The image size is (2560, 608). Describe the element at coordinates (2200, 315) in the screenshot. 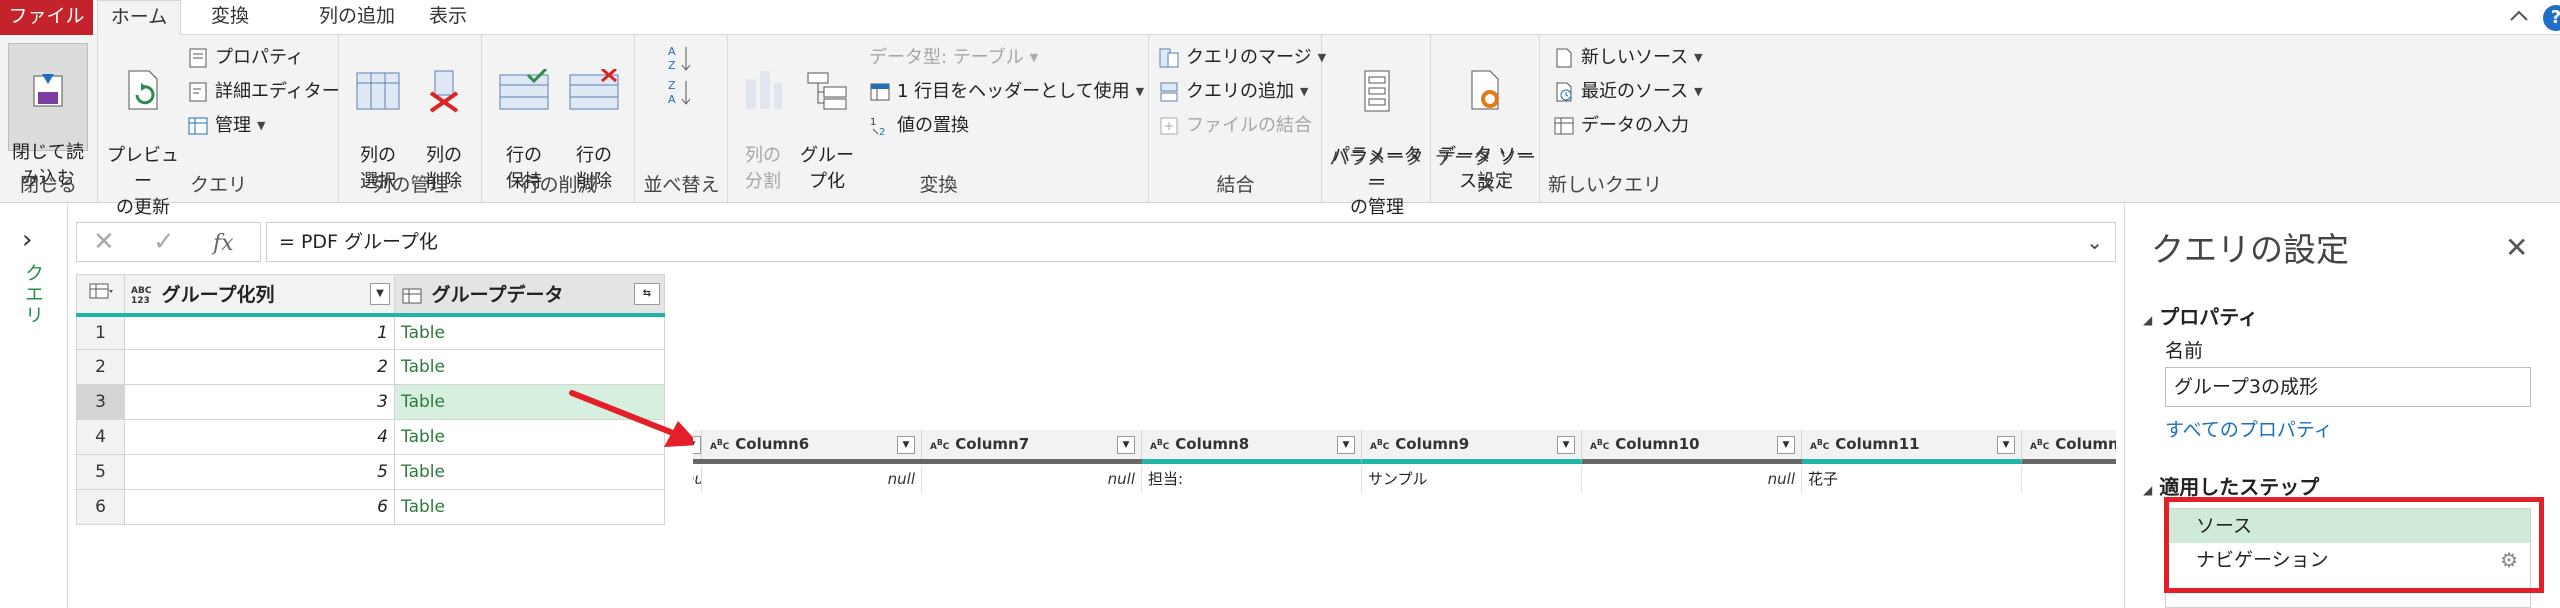

I see `properties-section-header: ◢ プロパティ` at that location.